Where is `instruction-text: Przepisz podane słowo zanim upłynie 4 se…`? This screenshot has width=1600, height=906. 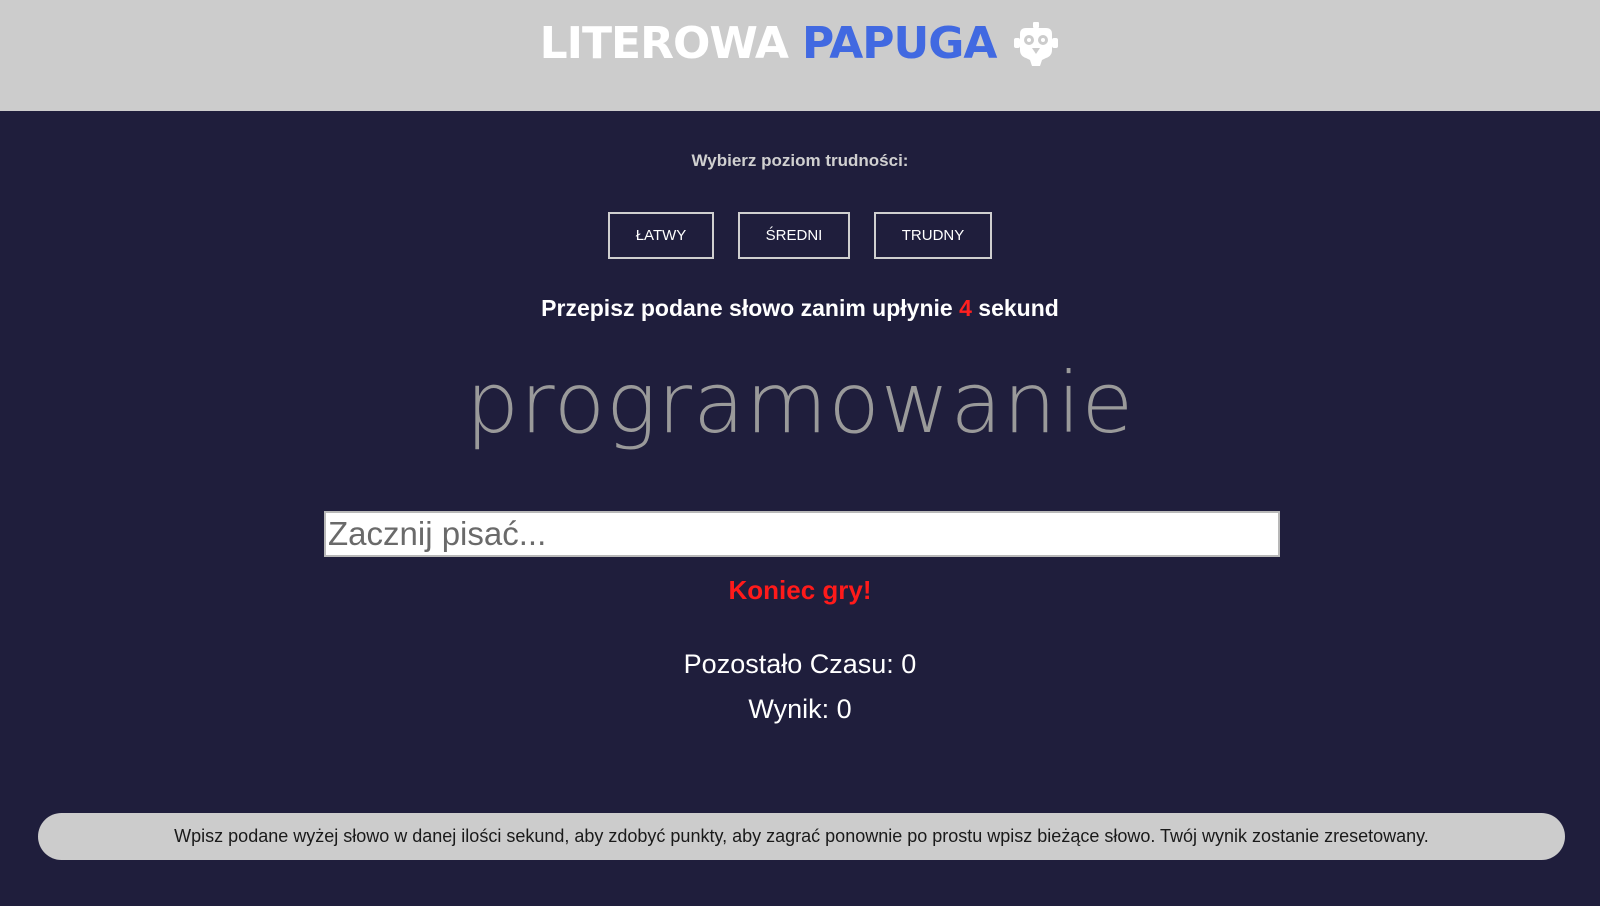
instruction-text: Przepisz podane słowo zanim upłynie 4 se… is located at coordinates (800, 308).